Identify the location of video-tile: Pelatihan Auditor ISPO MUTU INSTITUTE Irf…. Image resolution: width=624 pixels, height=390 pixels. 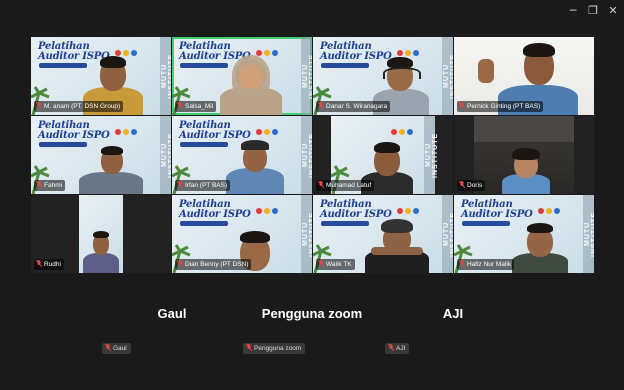
(242, 155).